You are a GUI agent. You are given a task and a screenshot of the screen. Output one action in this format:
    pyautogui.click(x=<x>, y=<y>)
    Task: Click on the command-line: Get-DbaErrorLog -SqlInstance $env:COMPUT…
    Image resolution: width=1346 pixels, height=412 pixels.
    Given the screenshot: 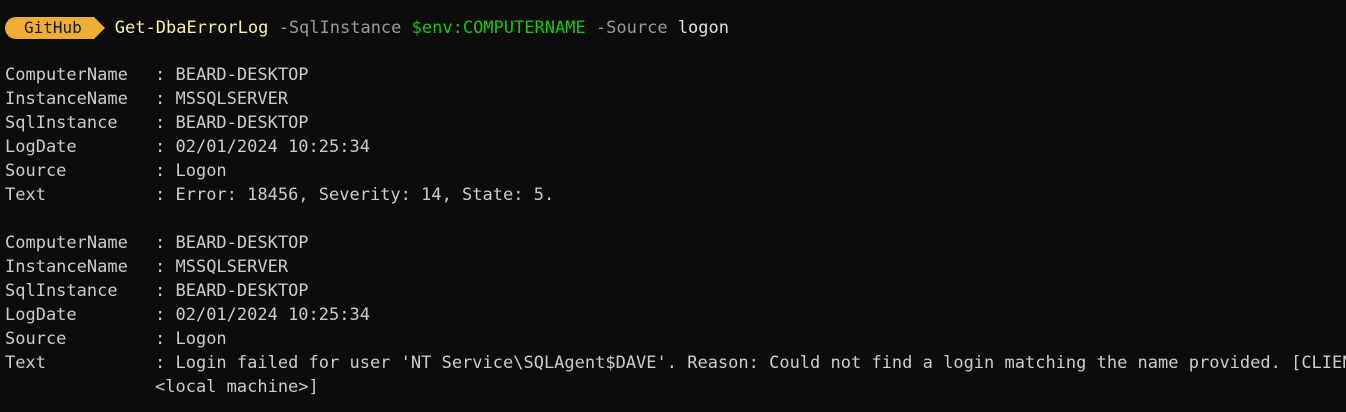 What is the action you would take?
    pyautogui.click(x=422, y=28)
    